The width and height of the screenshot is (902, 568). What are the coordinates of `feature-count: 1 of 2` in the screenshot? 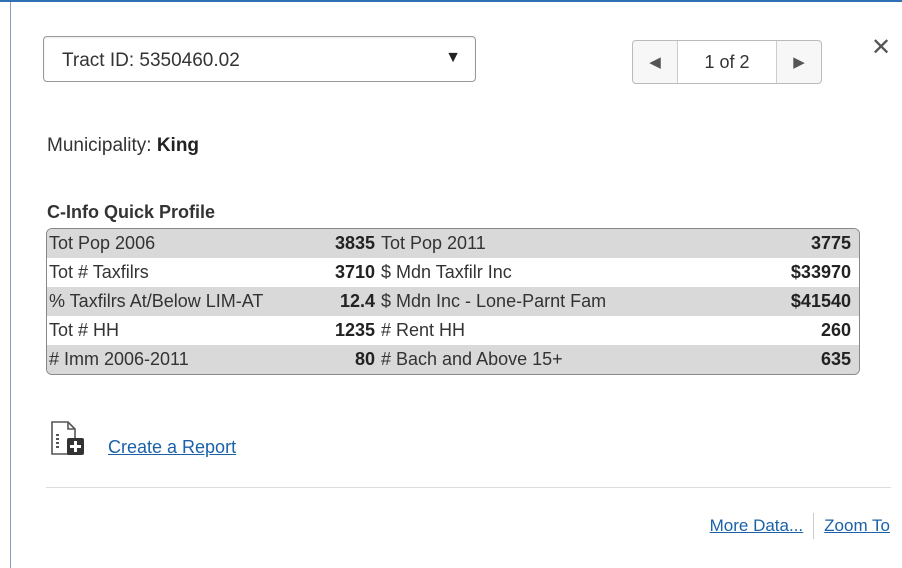 It's located at (727, 62).